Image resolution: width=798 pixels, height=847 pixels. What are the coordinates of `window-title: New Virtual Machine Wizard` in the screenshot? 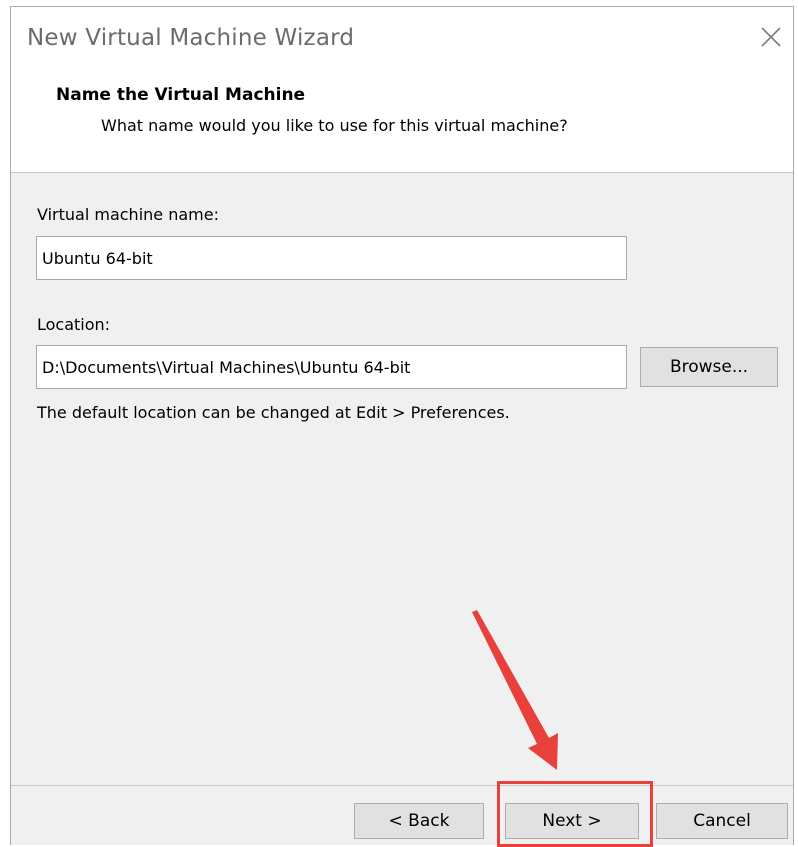 It's located at (191, 38).